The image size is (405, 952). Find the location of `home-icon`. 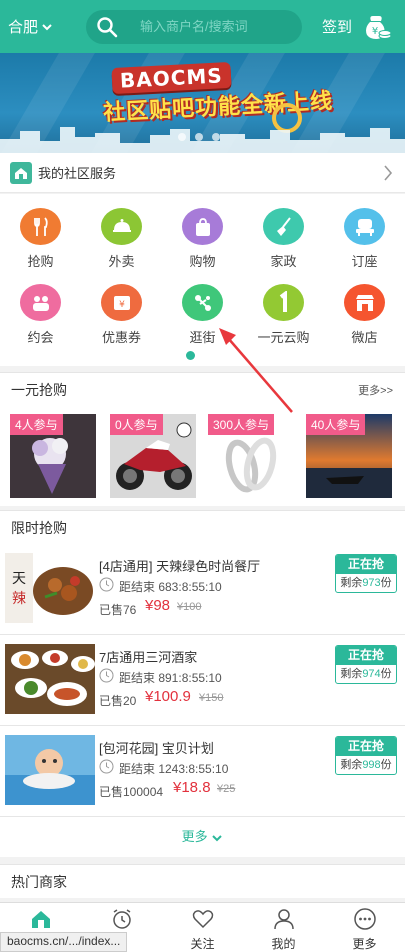

home-icon is located at coordinates (40, 919).